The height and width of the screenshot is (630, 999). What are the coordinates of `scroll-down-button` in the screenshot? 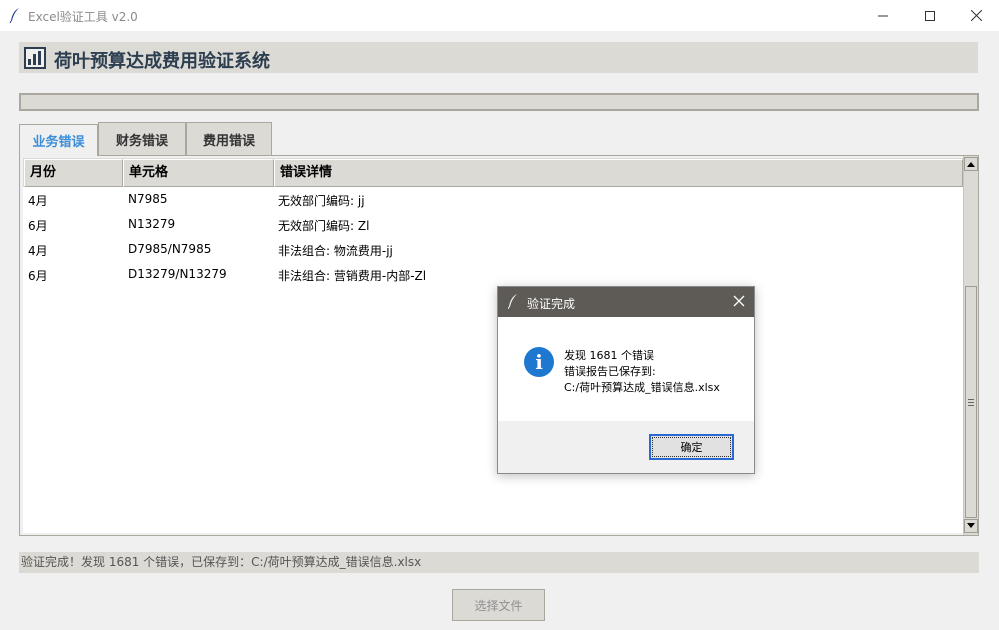 It's located at (971, 526).